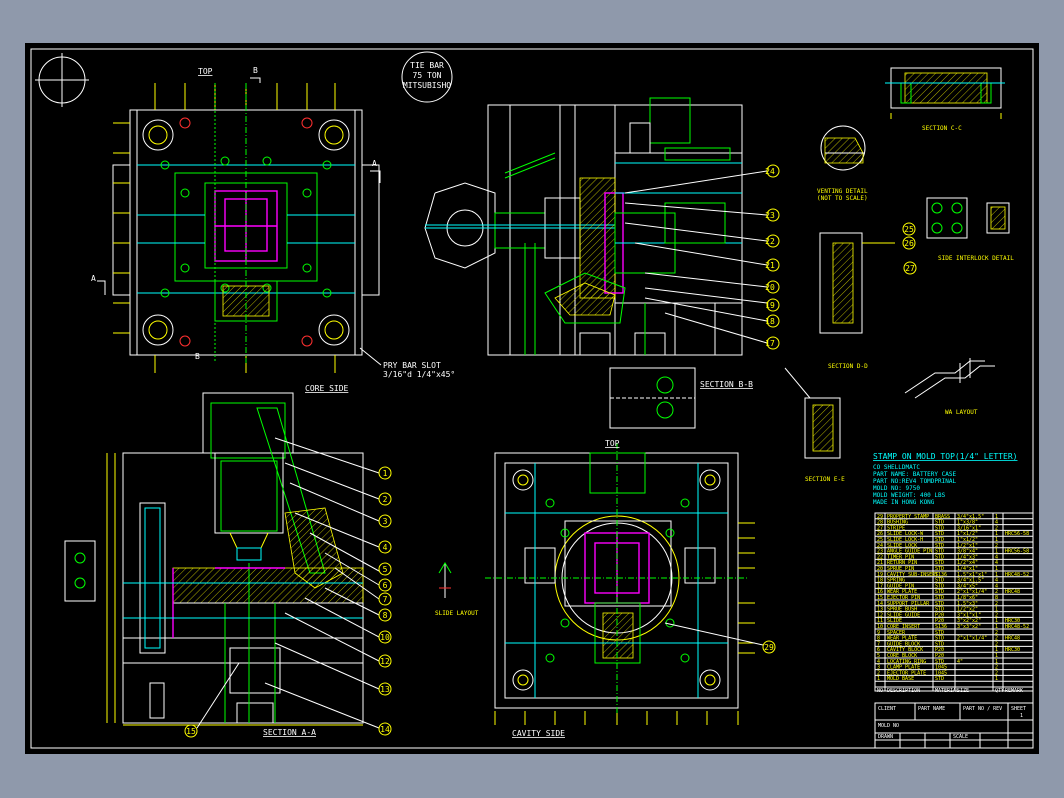 The image size is (1064, 798). Describe the element at coordinates (612, 443) in the screenshot. I see `view-title-top-right: TOP` at that location.